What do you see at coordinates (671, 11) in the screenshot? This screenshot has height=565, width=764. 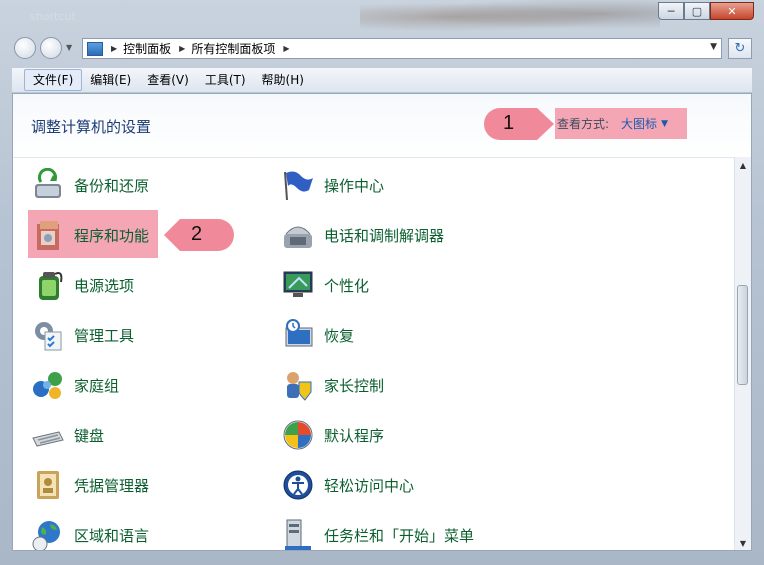 I see `minimize-button: ─` at bounding box center [671, 11].